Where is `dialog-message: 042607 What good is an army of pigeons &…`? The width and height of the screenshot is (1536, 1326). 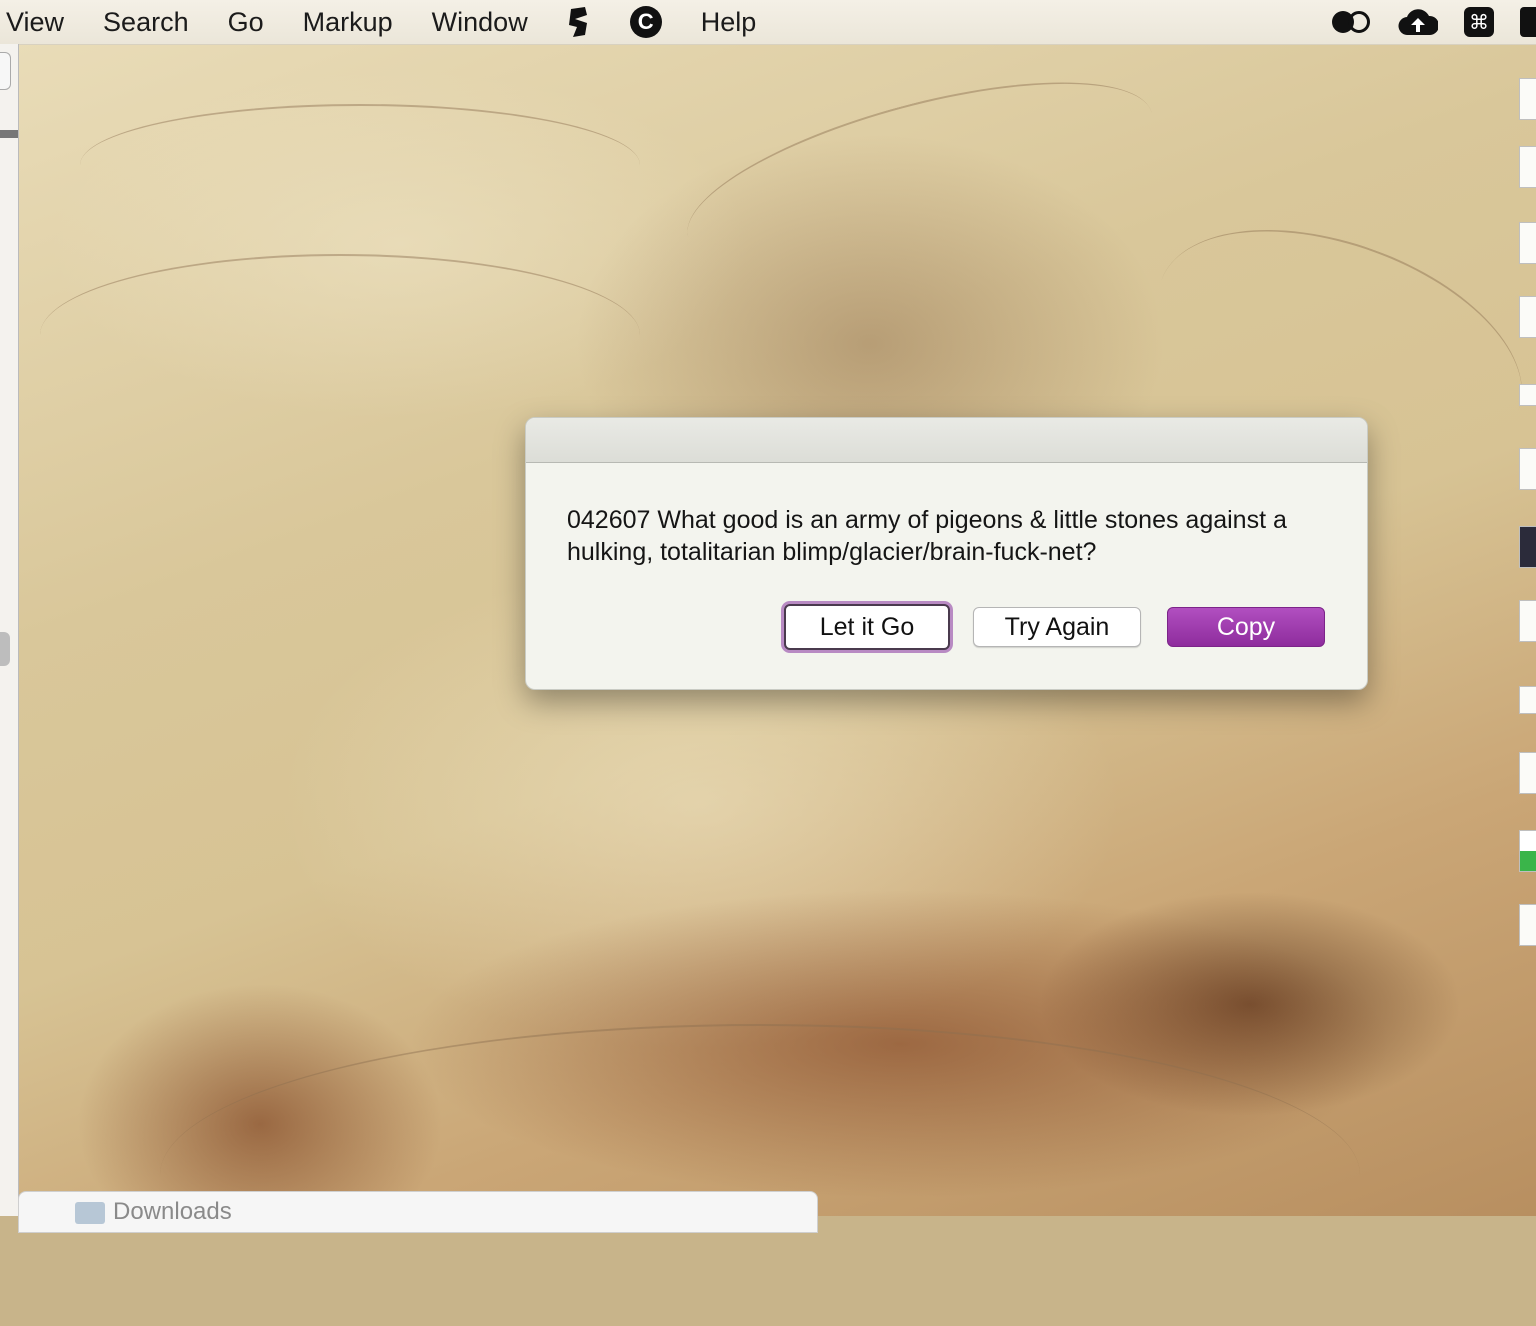
dialog-message: 042607 What good is an army of pigeons &… is located at coordinates (927, 536).